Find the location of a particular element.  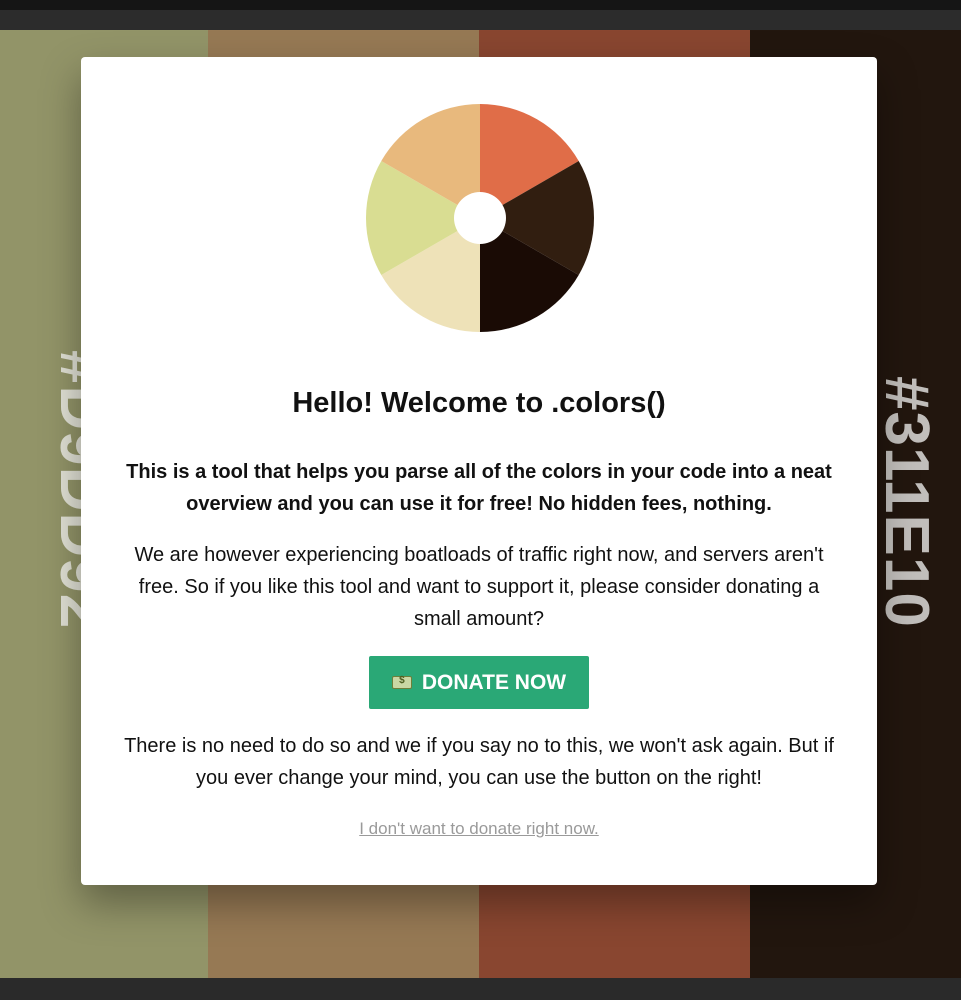

wheel-center-hole is located at coordinates (480, 218).